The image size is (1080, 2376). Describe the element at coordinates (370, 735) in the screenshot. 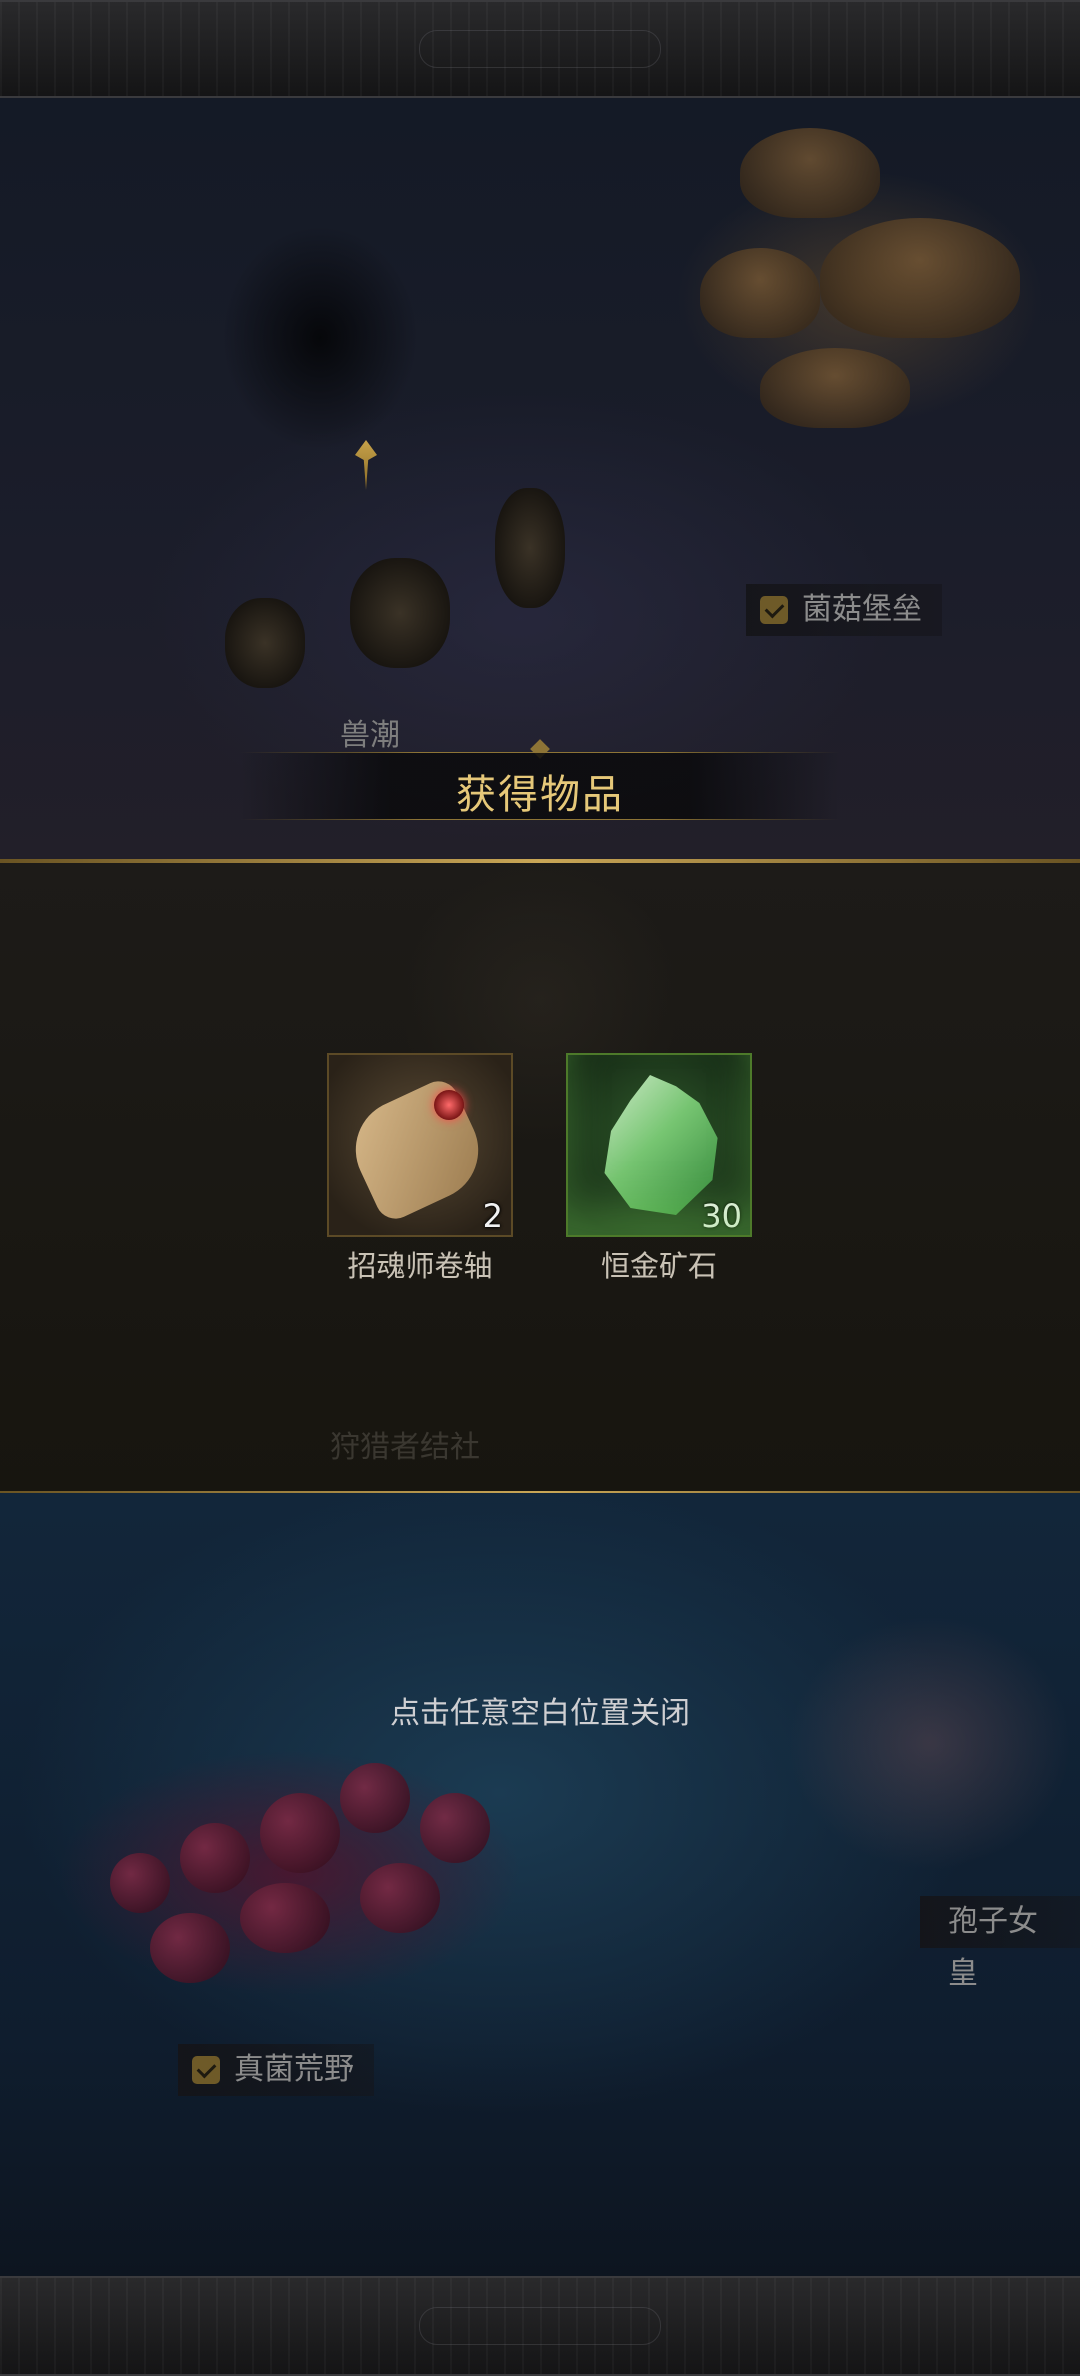

I see `beast-tide-label: 兽潮` at that location.